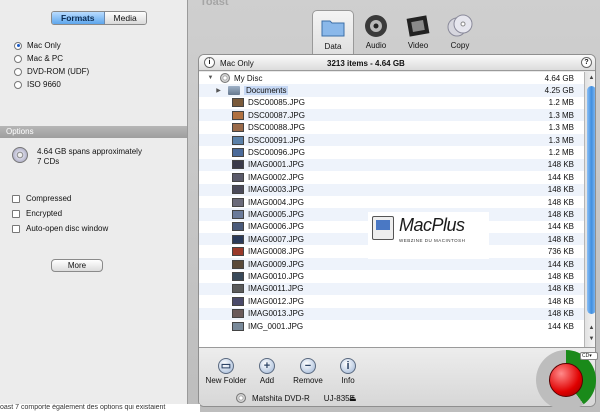 The width and height of the screenshot is (600, 412). Describe the element at coordinates (366, 63) in the screenshot. I see `items-summary: 3213 items - 4.64 GB` at that location.